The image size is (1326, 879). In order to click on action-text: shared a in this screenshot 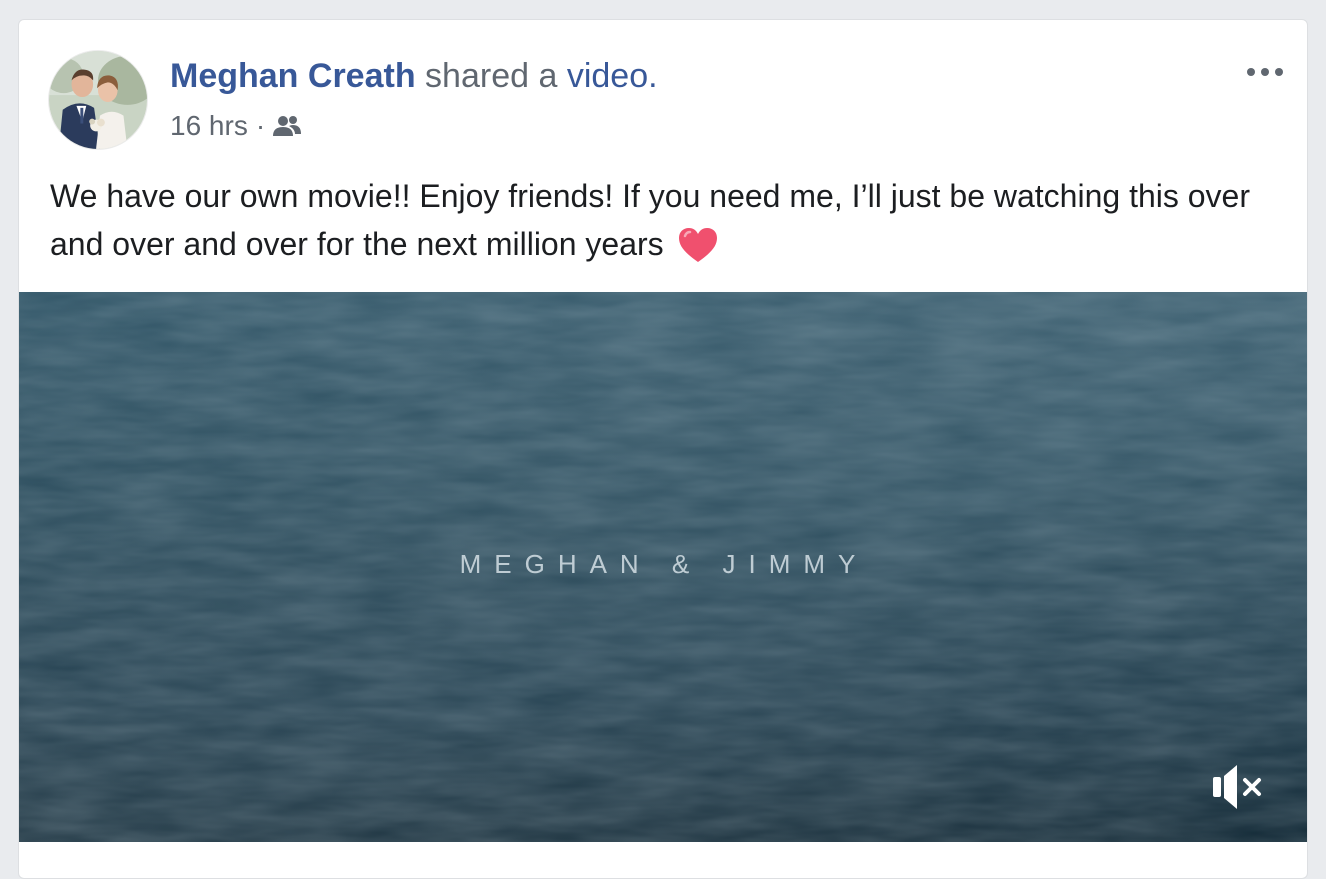, I will do `click(491, 76)`.